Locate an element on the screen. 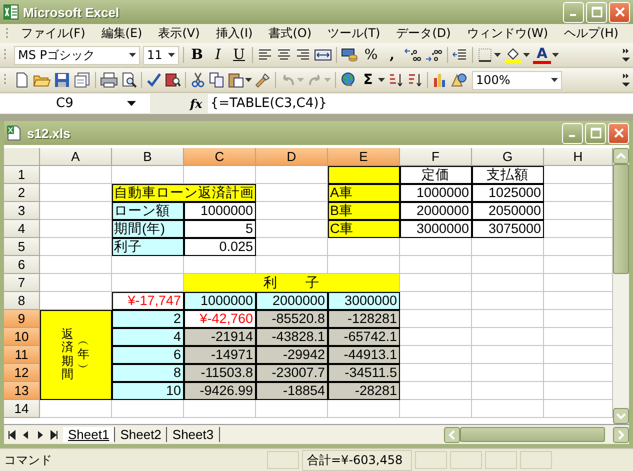  spreadsheet-cell: 期間(年) is located at coordinates (148, 229).